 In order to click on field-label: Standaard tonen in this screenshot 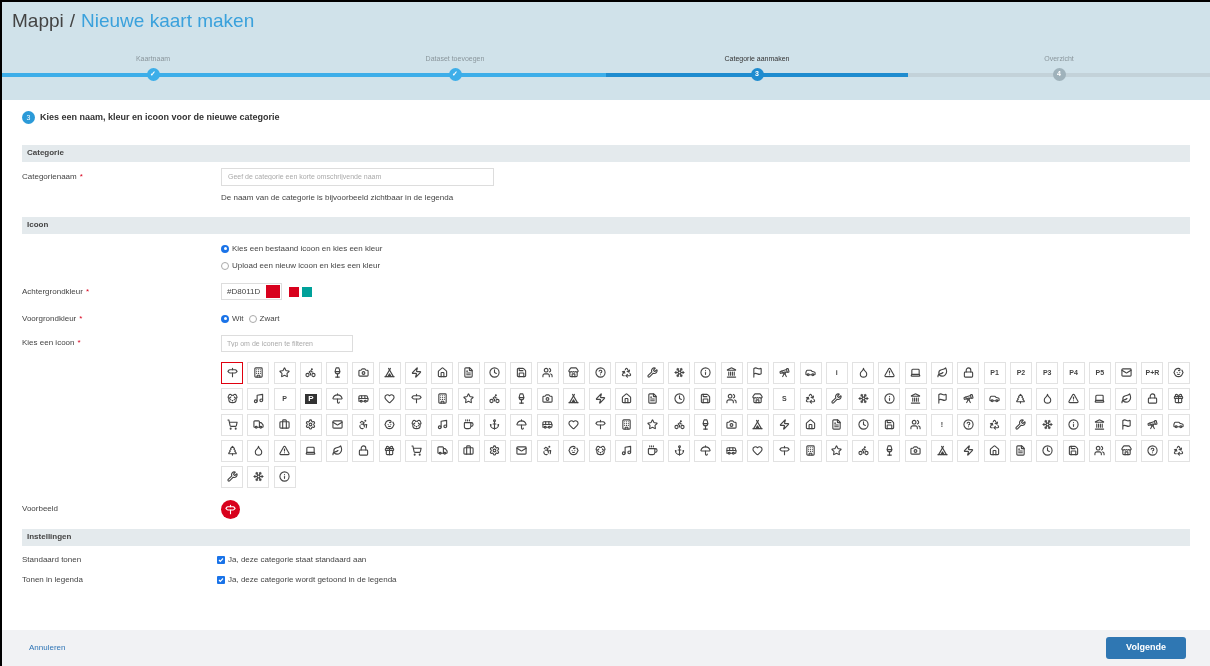, I will do `click(52, 559)`.